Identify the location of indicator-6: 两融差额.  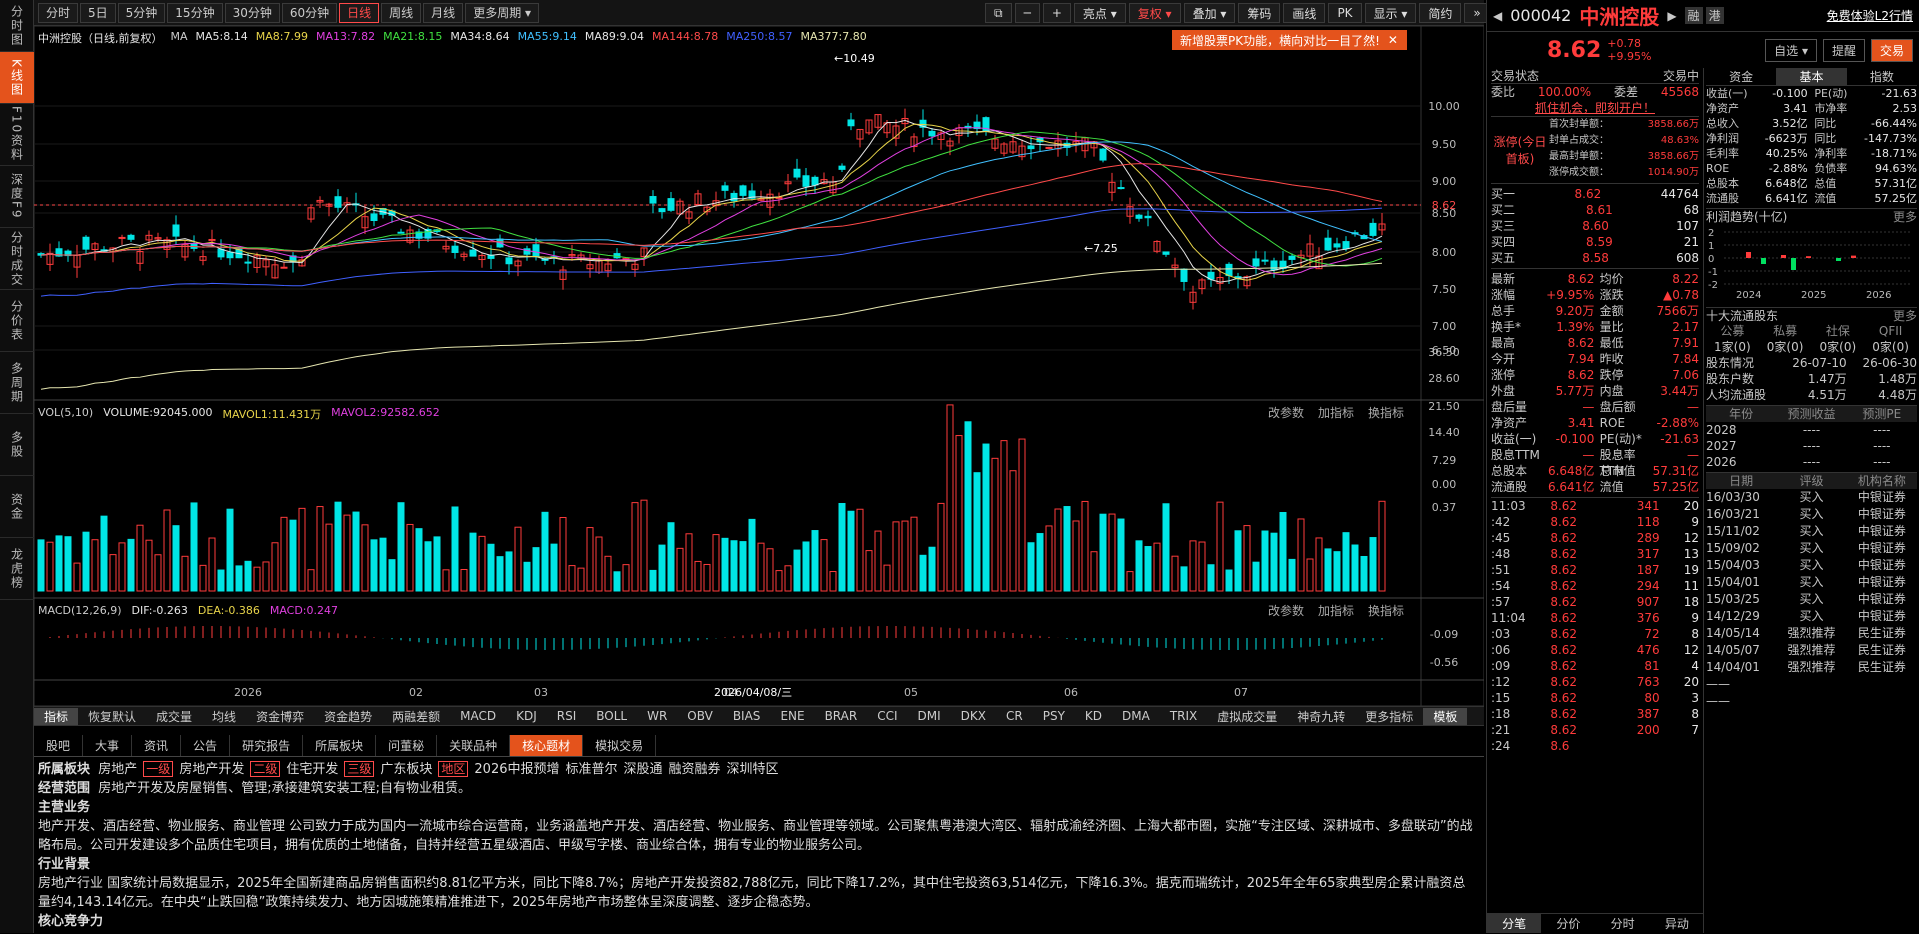
(416, 716).